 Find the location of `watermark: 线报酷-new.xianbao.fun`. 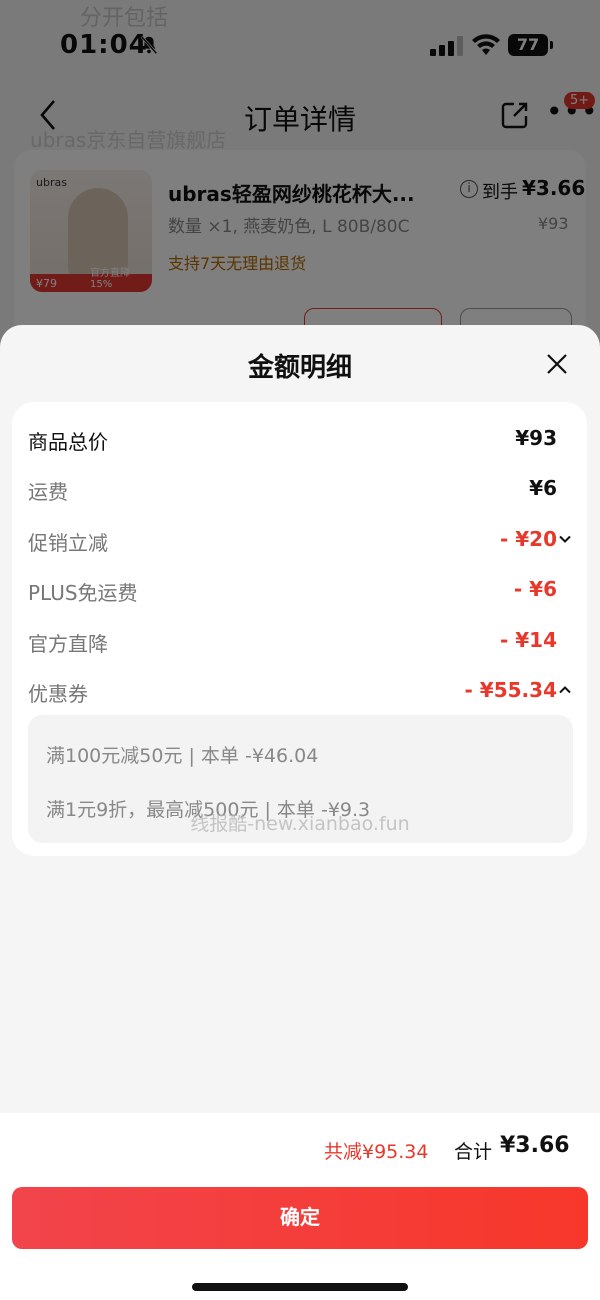

watermark: 线报酷-new.xianbao.fun is located at coordinates (300, 824).